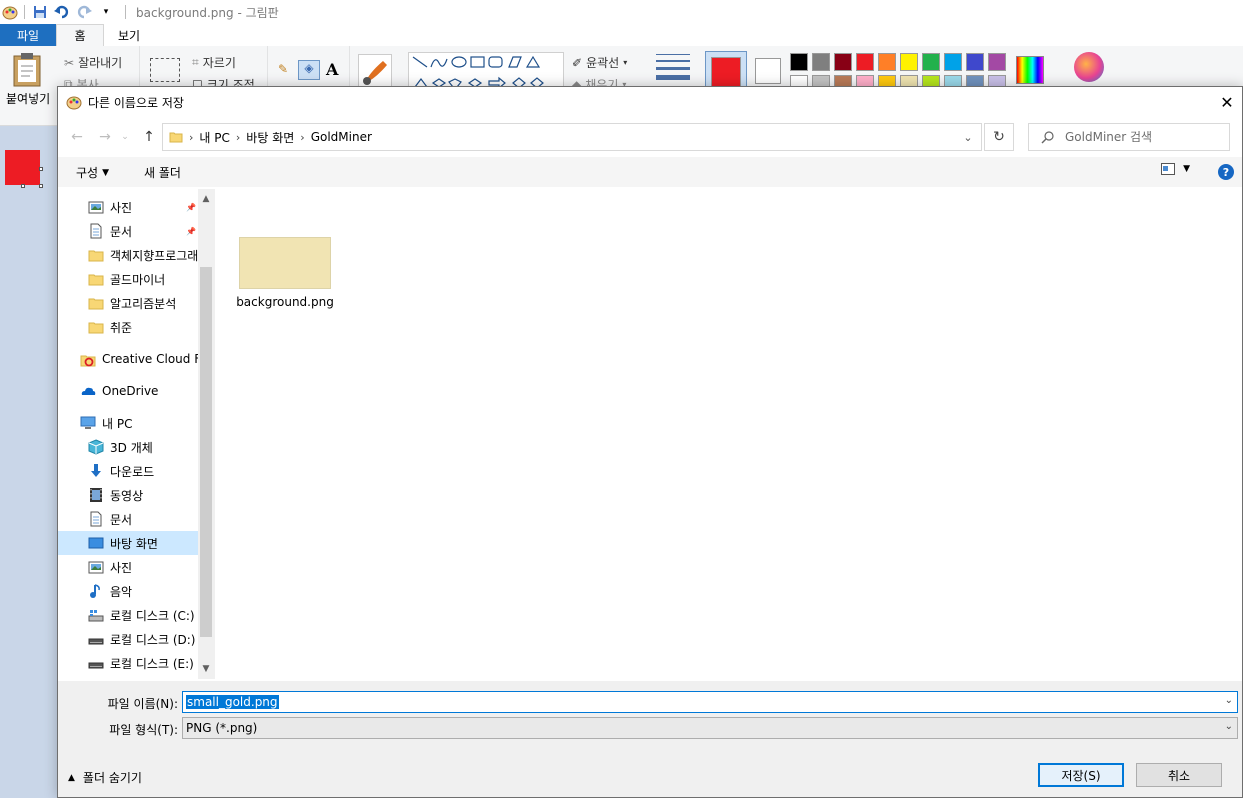 The image size is (1243, 798). Describe the element at coordinates (1175, 169) in the screenshot. I see `change-view-button: ▼` at that location.